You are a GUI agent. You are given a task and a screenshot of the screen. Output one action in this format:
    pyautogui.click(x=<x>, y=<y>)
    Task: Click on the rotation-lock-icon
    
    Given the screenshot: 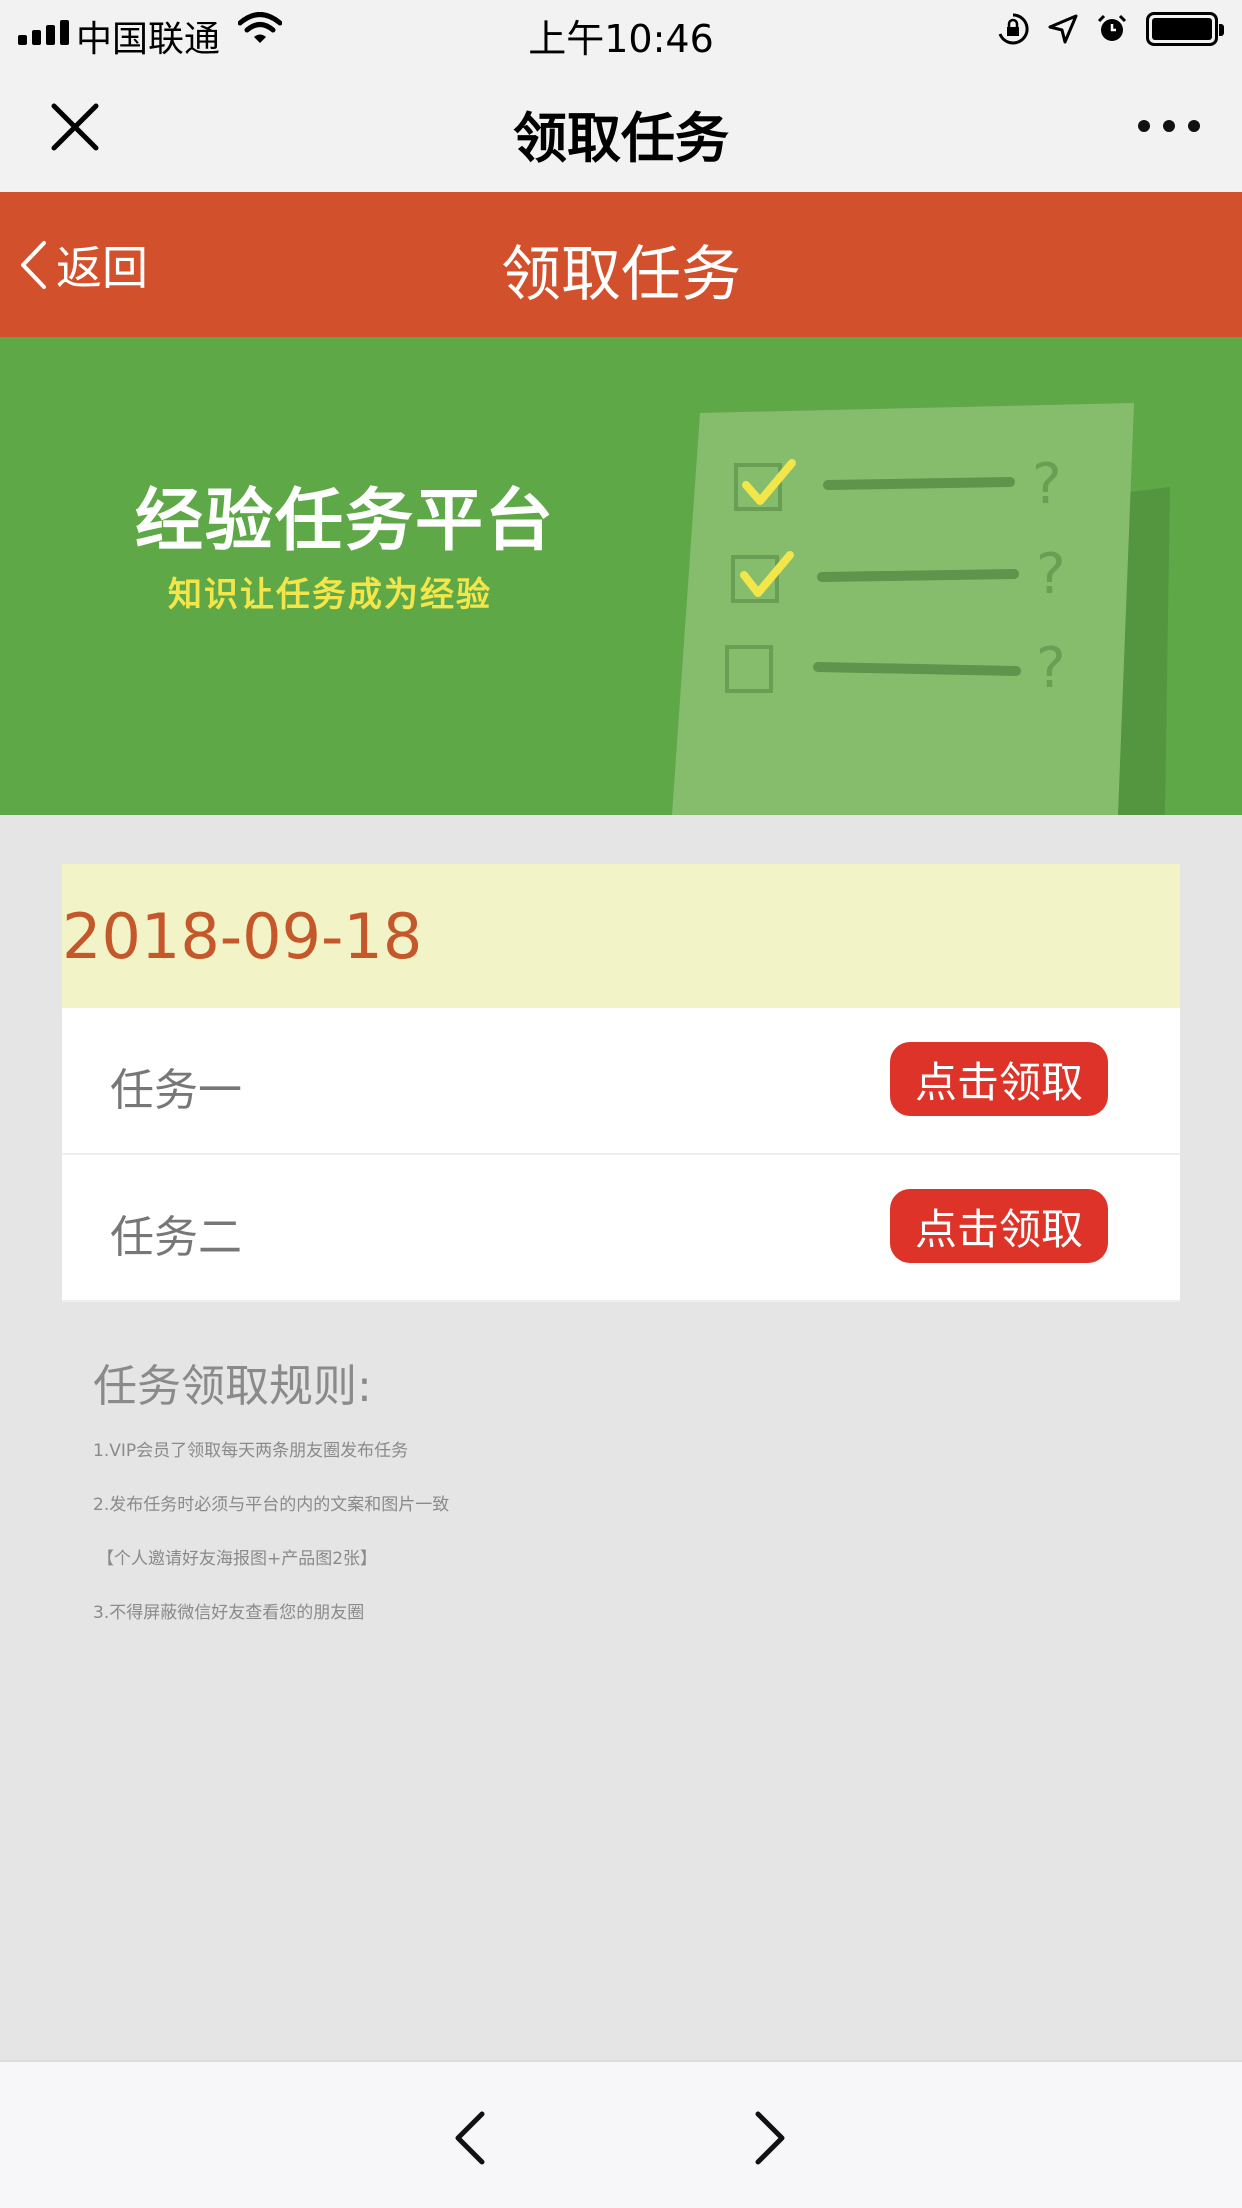 What is the action you would take?
    pyautogui.click(x=1013, y=29)
    